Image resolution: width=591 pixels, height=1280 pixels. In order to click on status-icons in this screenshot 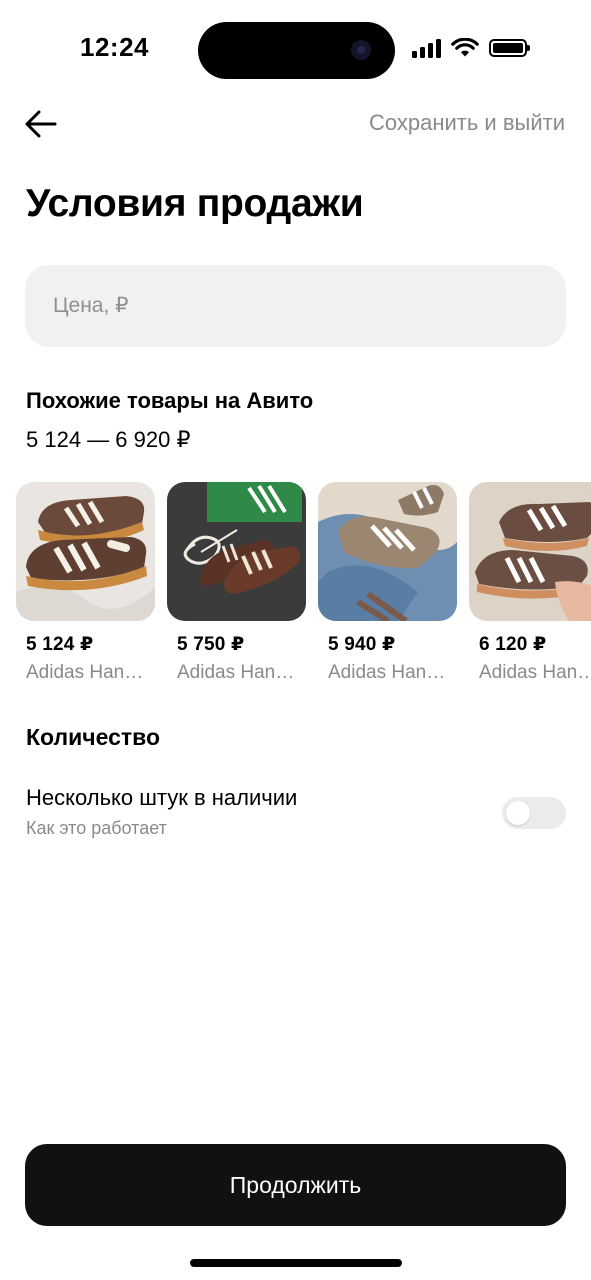, I will do `click(471, 48)`.